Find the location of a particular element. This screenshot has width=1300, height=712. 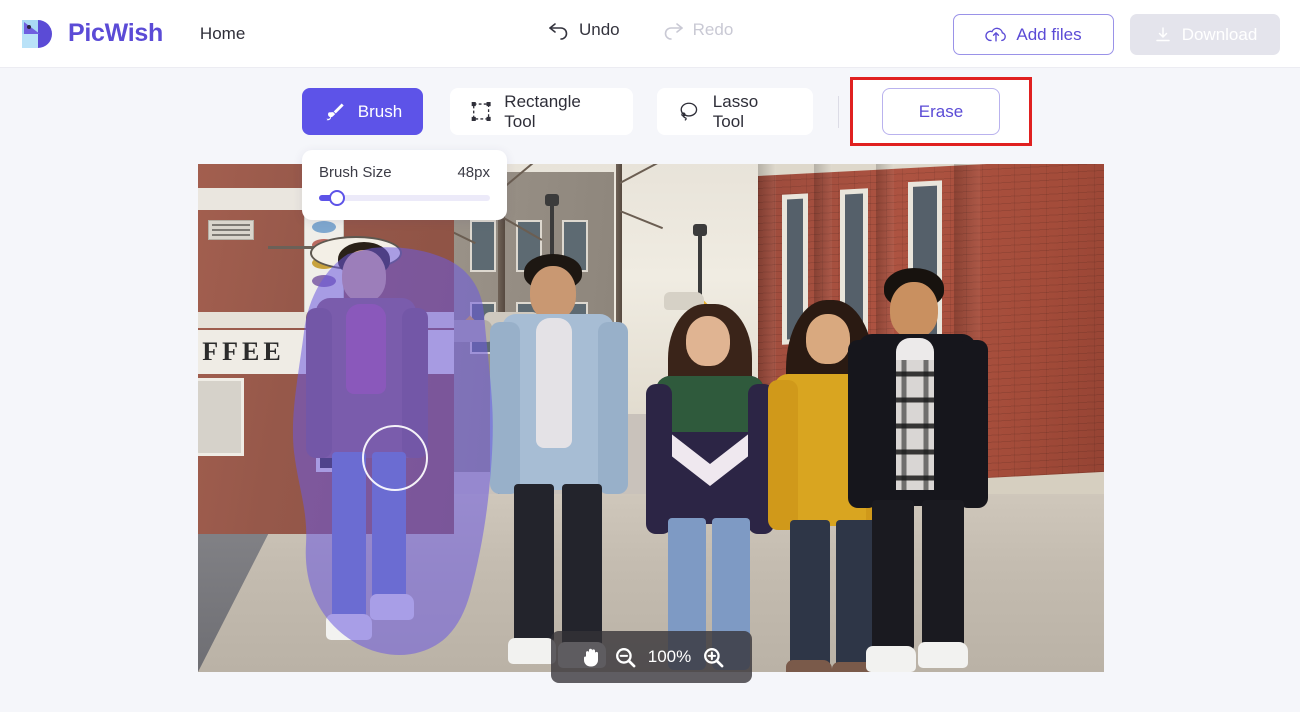

brush-size-label: Brush Size is located at coordinates (355, 172).